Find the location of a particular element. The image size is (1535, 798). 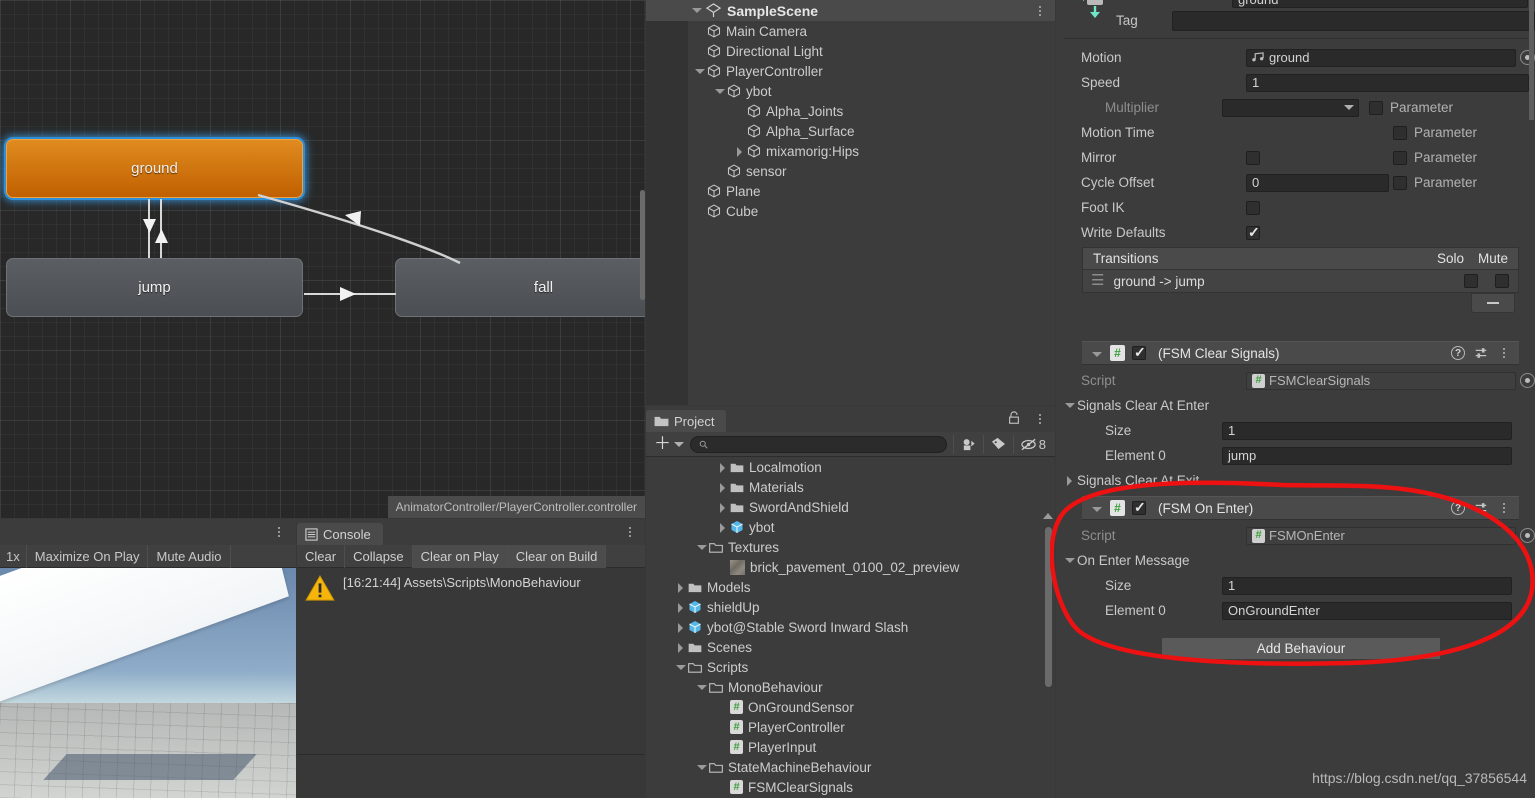

transition-row: ☰ ground -> jump is located at coordinates (1300, 281).